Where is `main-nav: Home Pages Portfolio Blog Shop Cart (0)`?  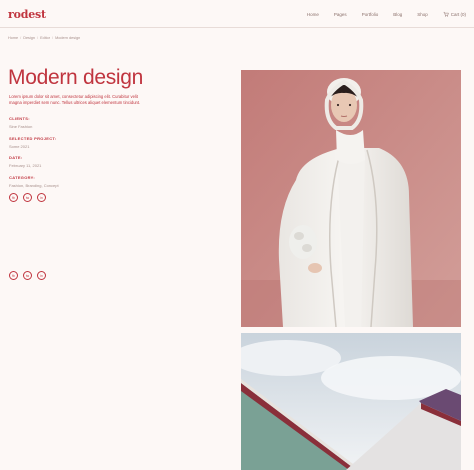
main-nav: Home Pages Portfolio Blog Shop Cart (0) is located at coordinates (386, 14).